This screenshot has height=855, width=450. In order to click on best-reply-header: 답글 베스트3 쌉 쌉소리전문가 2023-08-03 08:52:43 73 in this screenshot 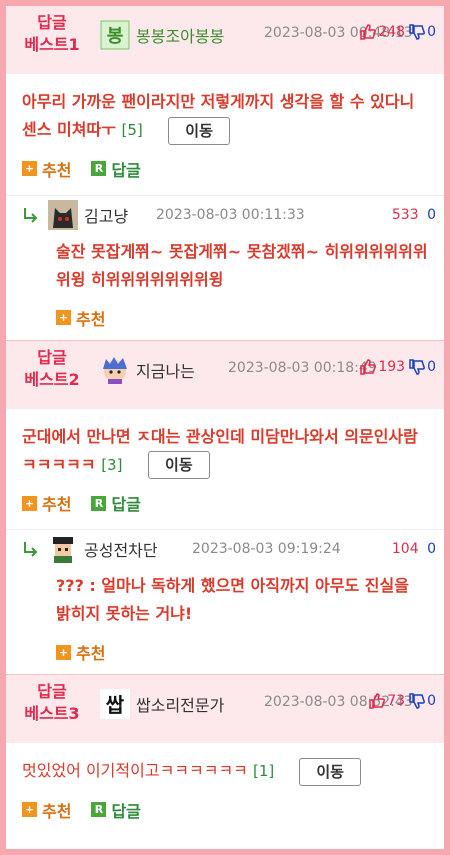, I will do `click(225, 709)`.